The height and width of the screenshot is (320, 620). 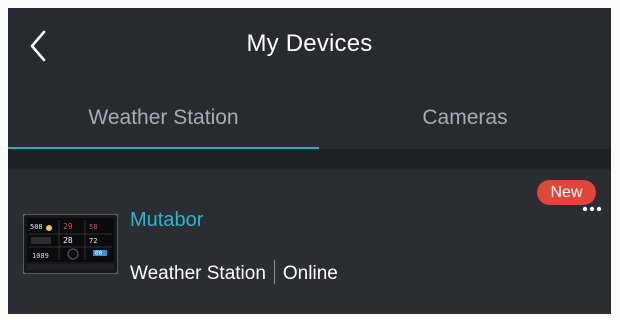 What do you see at coordinates (274, 272) in the screenshot?
I see `meta-divider` at bounding box center [274, 272].